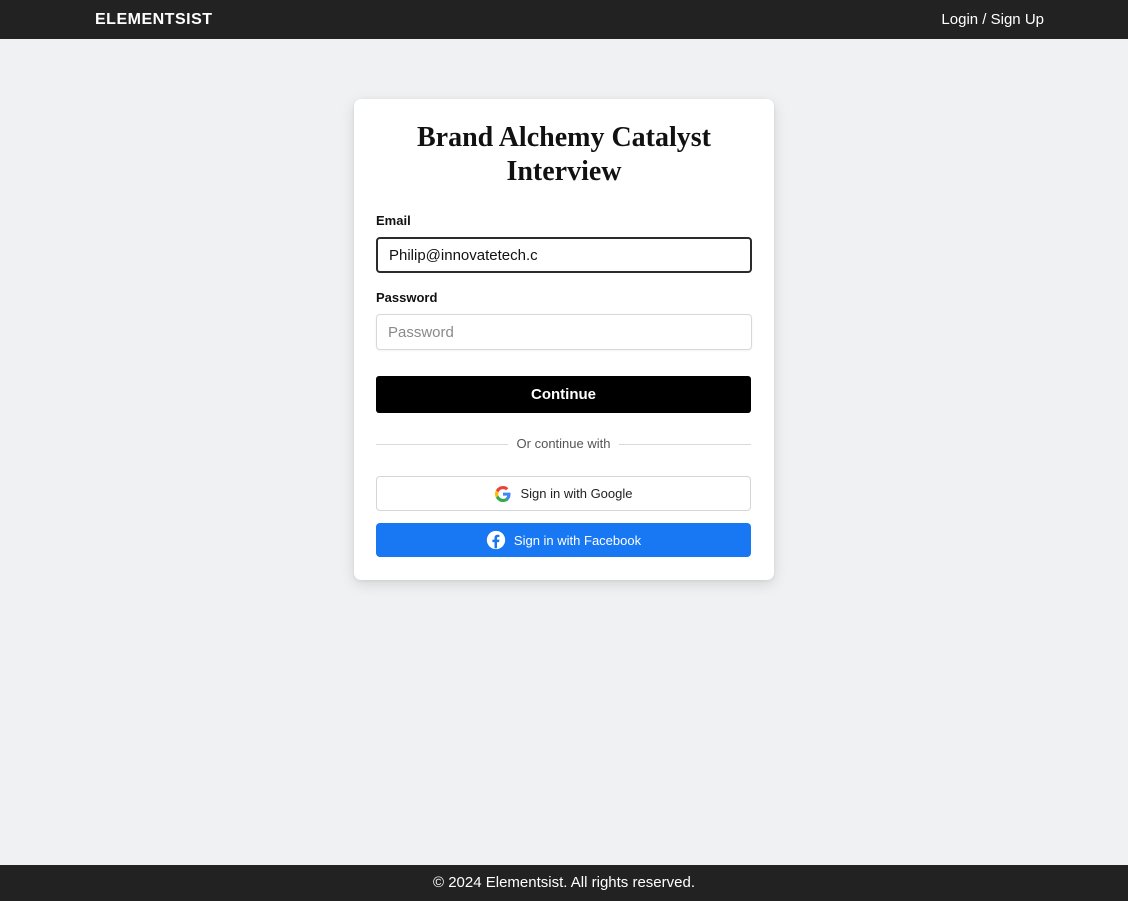 The image size is (1128, 901). I want to click on password-field, so click(564, 332).